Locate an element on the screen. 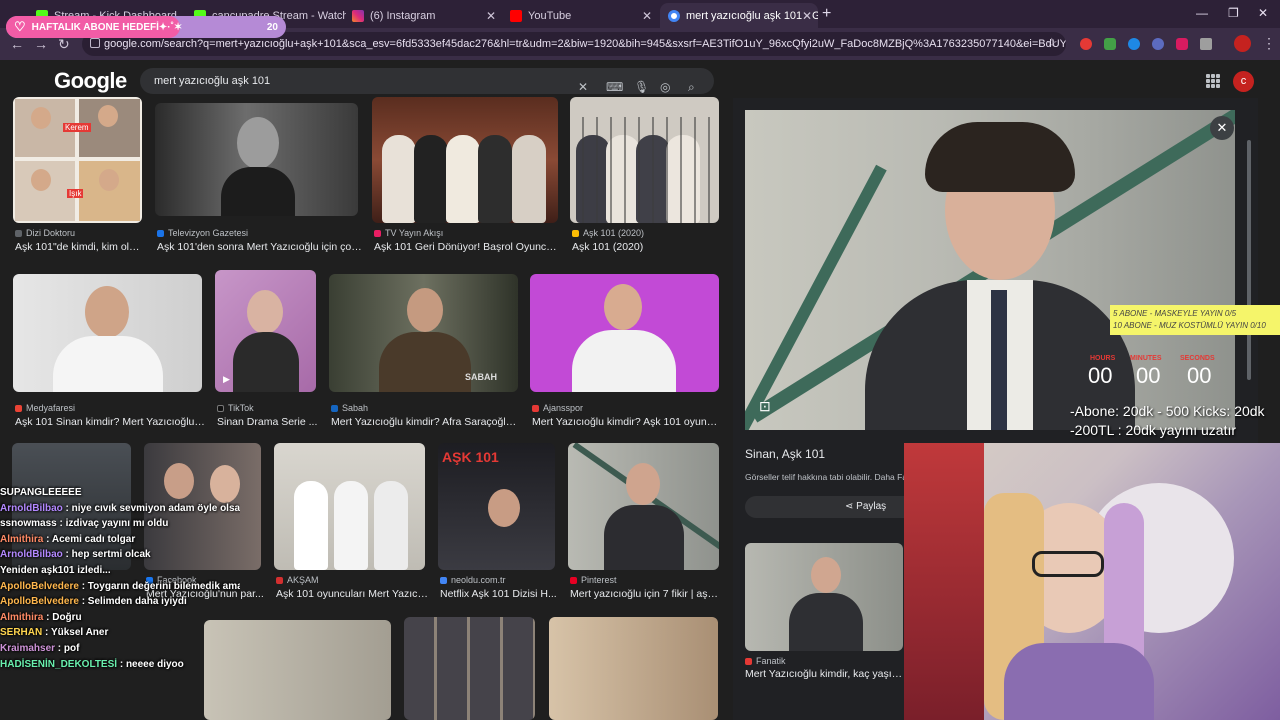 The width and height of the screenshot is (1280, 720). result-source: Televizyon Gazetesi is located at coordinates (202, 233).